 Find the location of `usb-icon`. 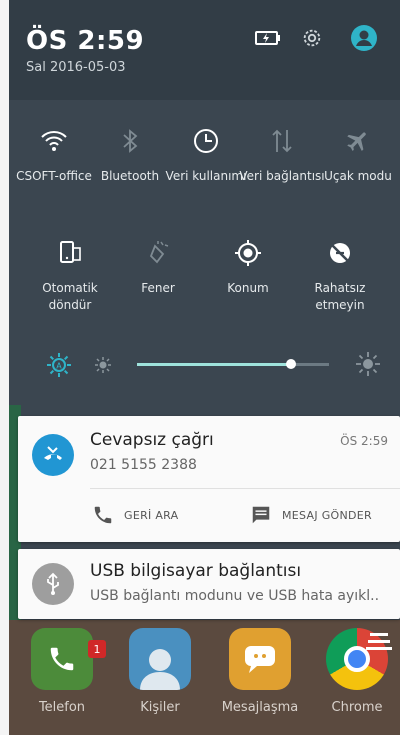

usb-icon is located at coordinates (53, 583).